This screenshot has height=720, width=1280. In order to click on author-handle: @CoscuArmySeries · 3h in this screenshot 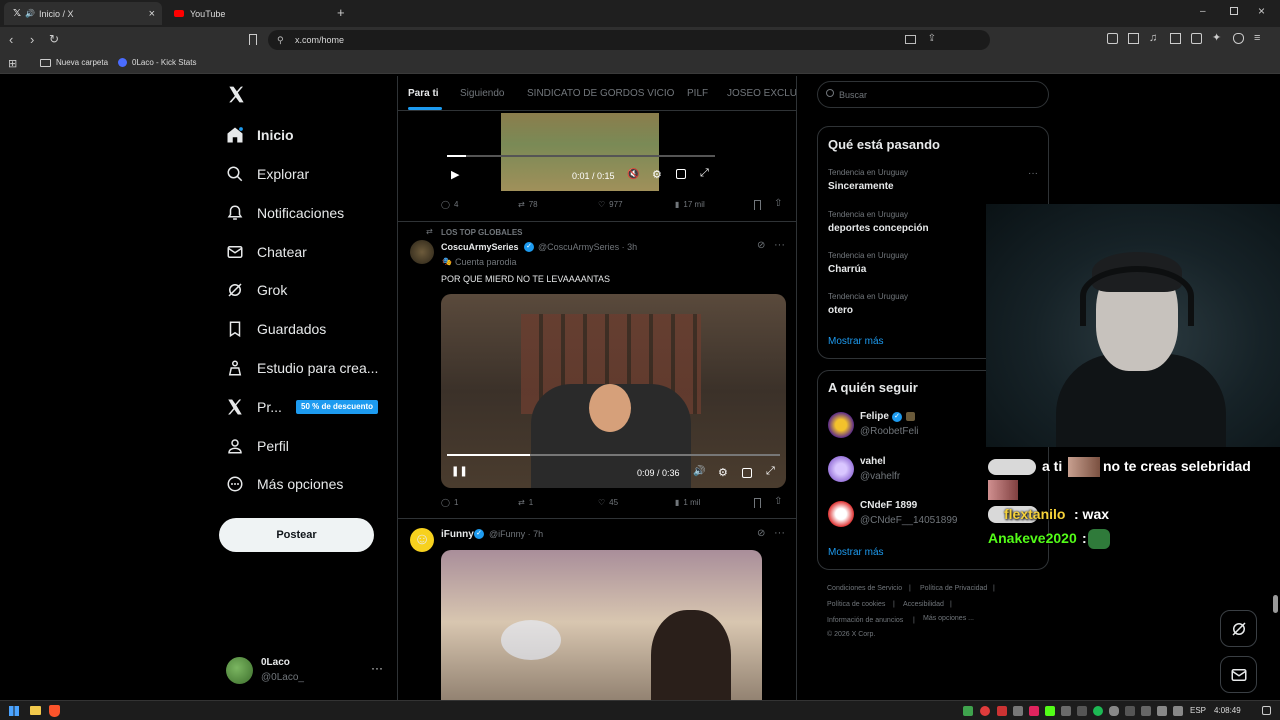, I will do `click(587, 247)`.